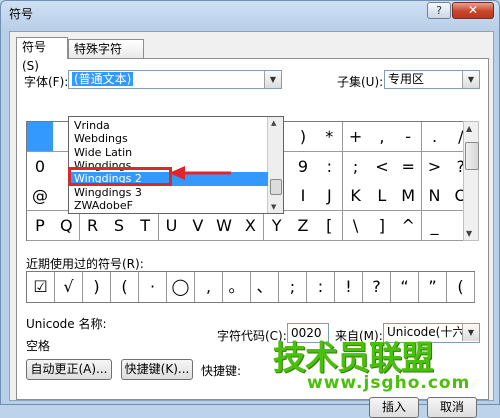 This screenshot has width=500, height=418. Describe the element at coordinates (435, 225) in the screenshot. I see `symbol-cell: _` at that location.